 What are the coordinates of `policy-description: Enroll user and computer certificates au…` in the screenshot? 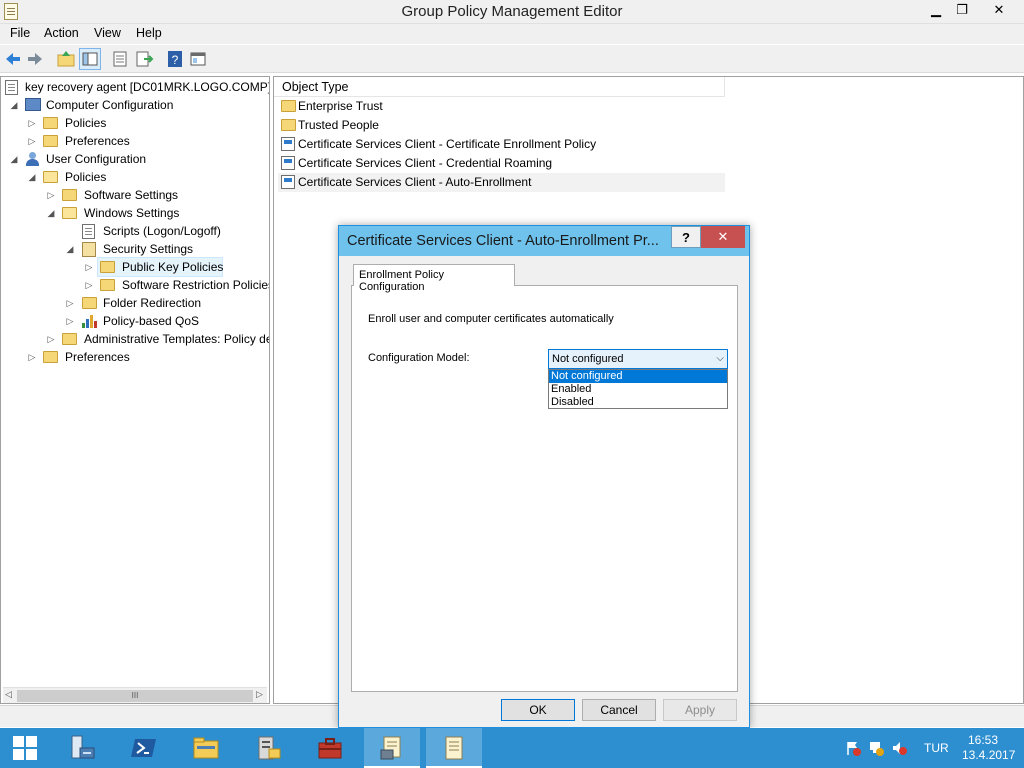 It's located at (491, 319).